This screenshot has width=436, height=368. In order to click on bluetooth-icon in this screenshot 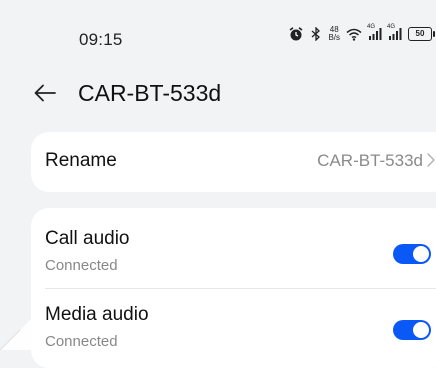, I will do `click(316, 34)`.